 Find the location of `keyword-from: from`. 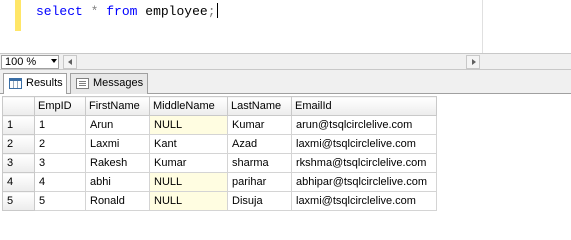

keyword-from: from is located at coordinates (122, 11).